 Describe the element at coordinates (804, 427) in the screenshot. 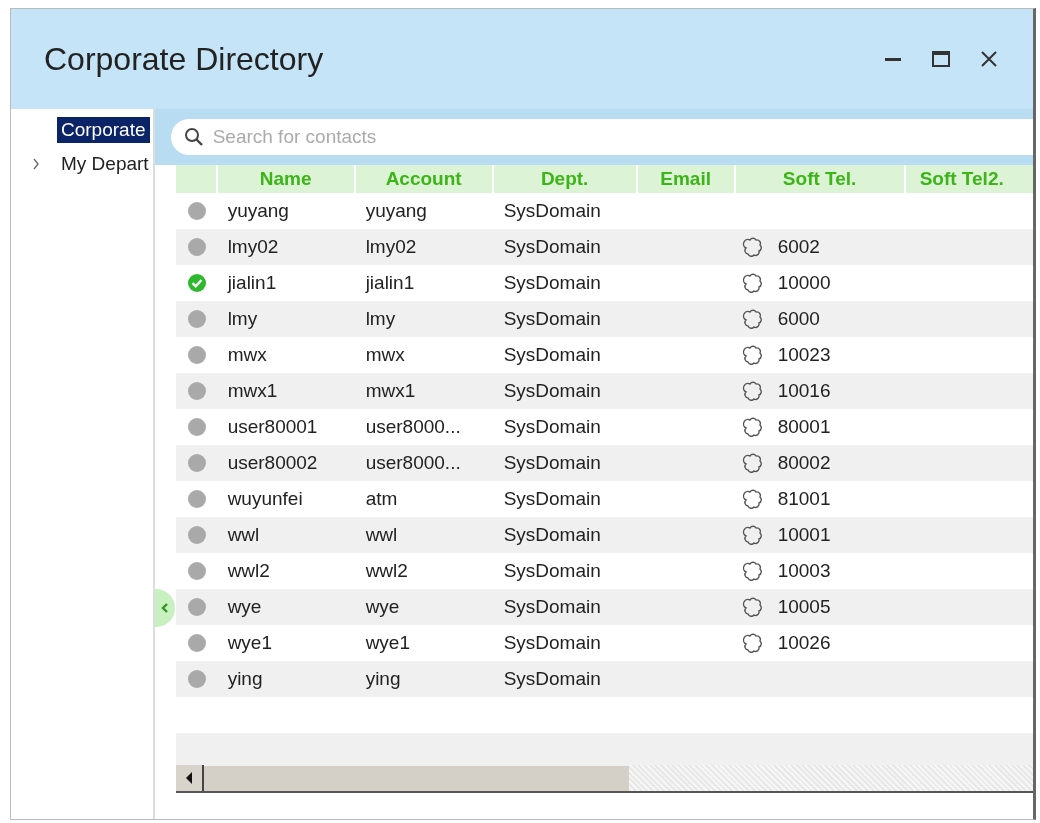

I see `table-cell: 80001` at that location.